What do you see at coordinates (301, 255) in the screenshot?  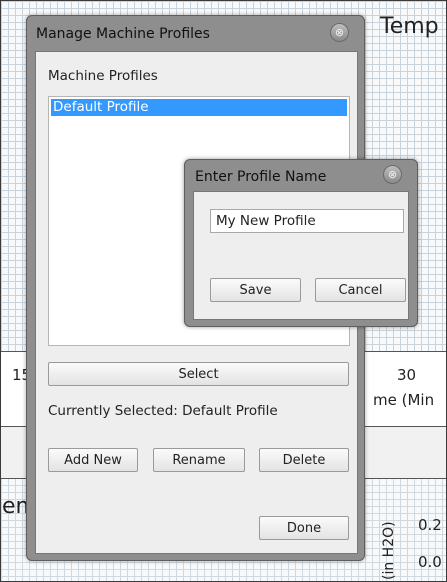 I see `dialog-body: Save Cancel` at bounding box center [301, 255].